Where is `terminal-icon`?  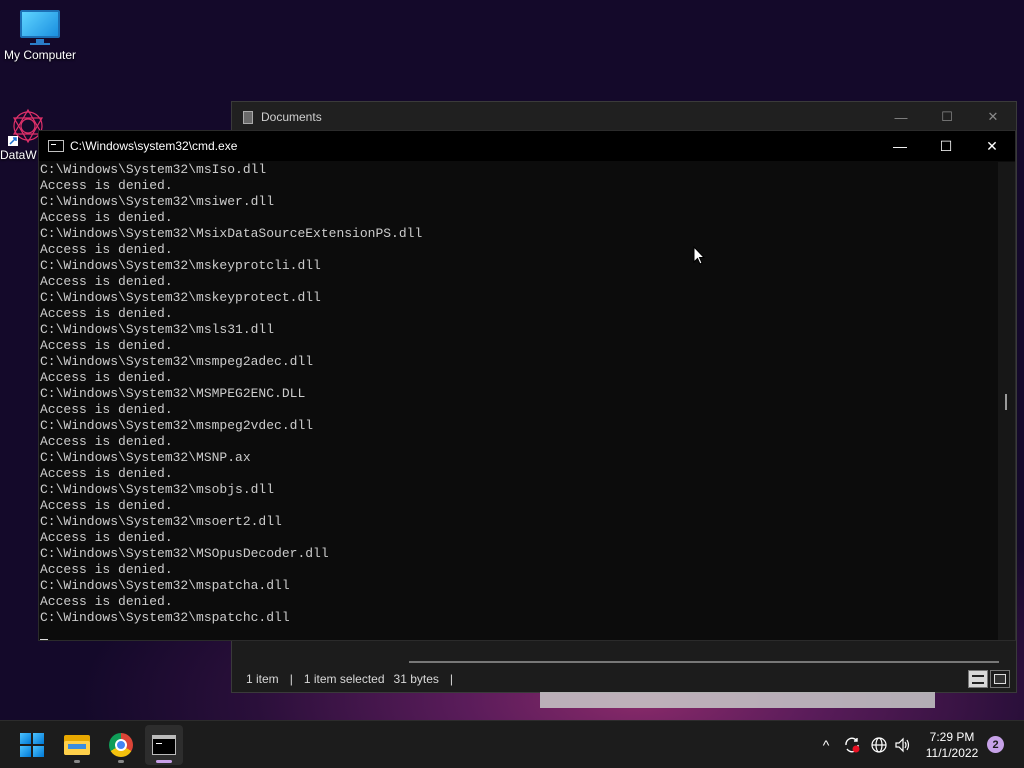 terminal-icon is located at coordinates (164, 745).